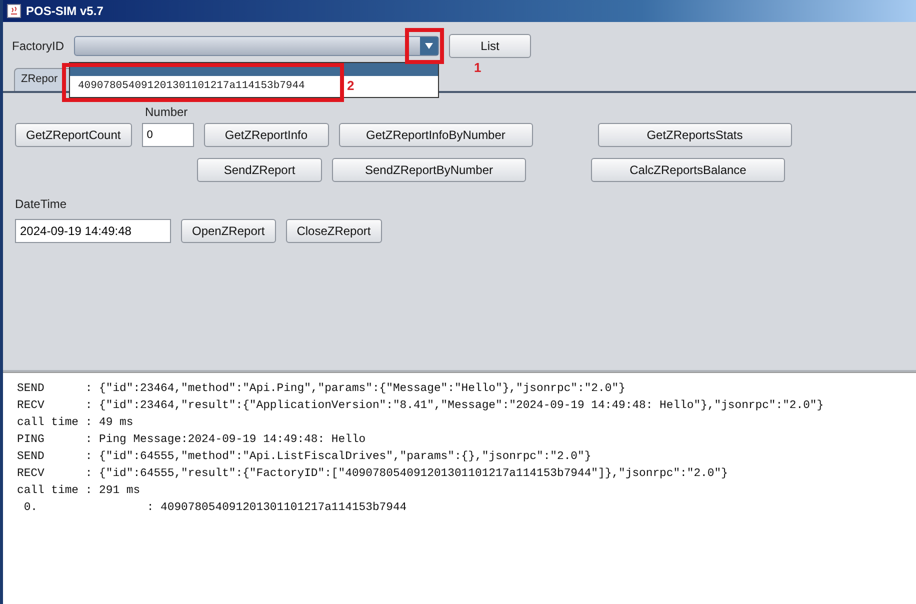 This screenshot has width=916, height=604. Describe the element at coordinates (78, 491) in the screenshot. I see `log-line: call time : 291 ms` at that location.